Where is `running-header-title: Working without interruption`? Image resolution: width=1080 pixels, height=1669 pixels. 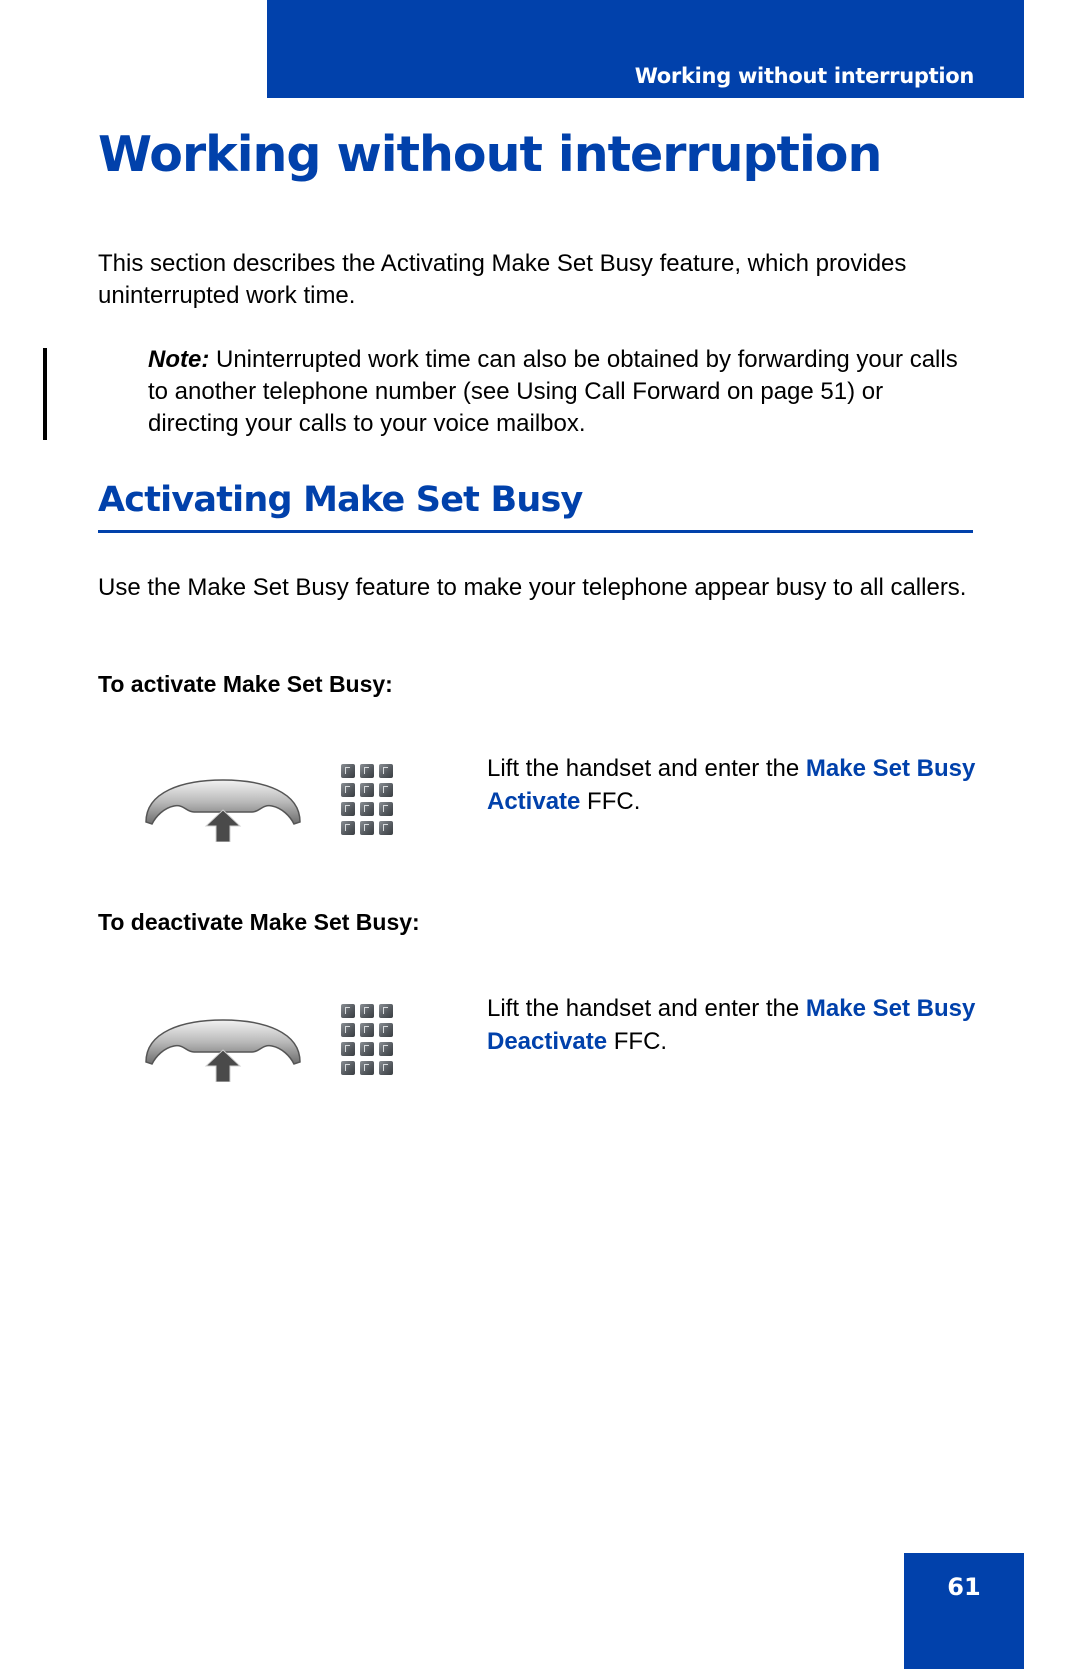
running-header-title: Working without interruption is located at coordinates (804, 76).